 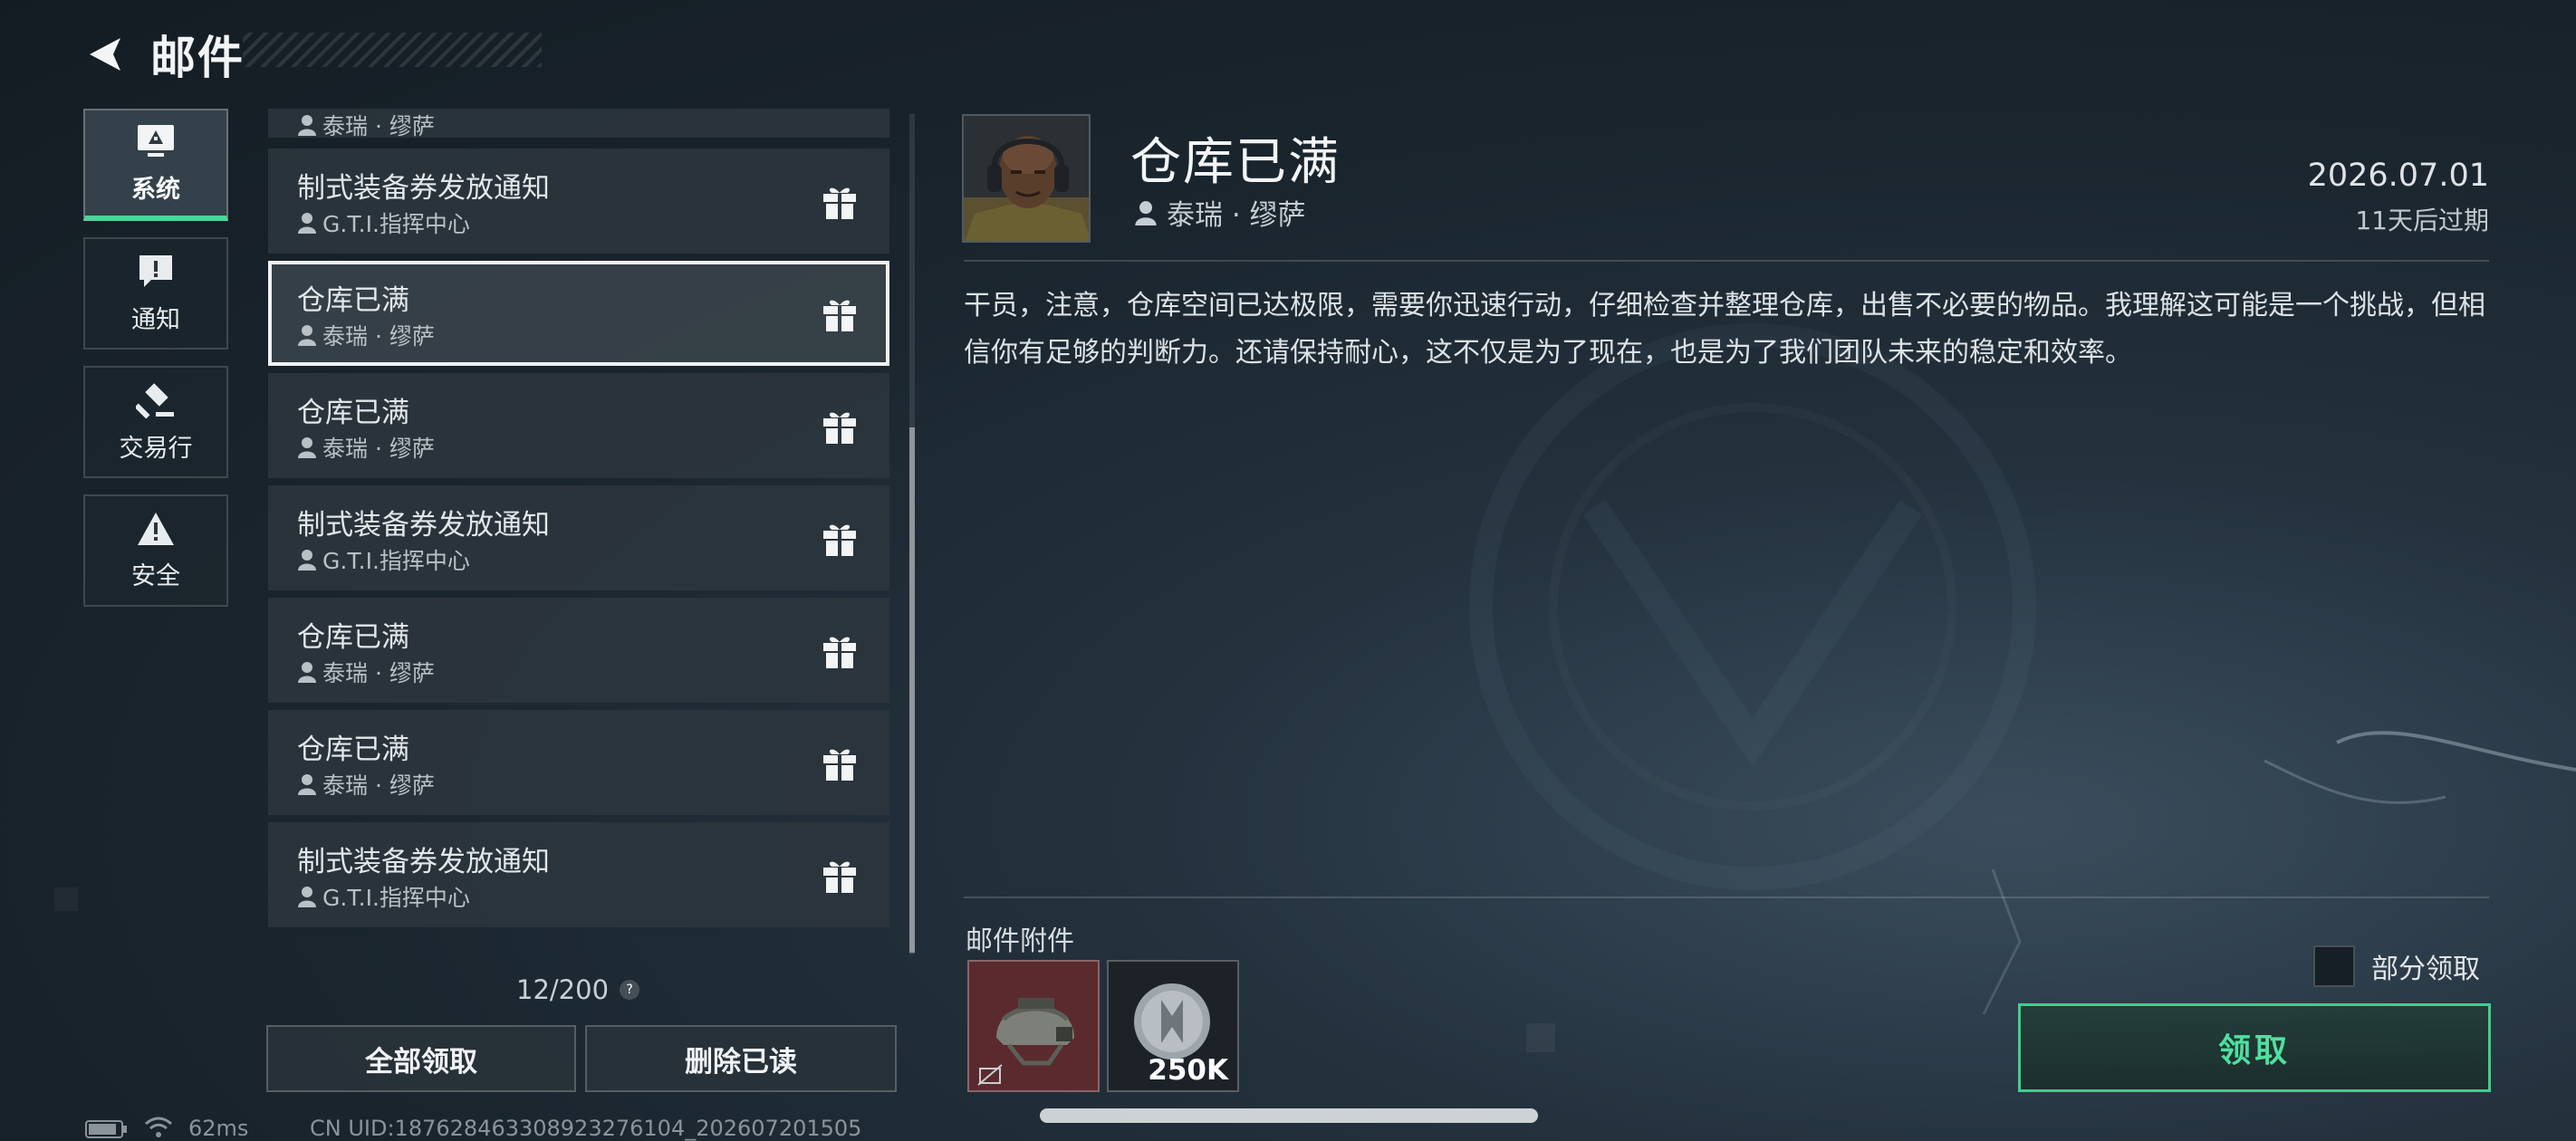 I want to click on mail-detail-title: 仓库已满, so click(x=1235, y=162).